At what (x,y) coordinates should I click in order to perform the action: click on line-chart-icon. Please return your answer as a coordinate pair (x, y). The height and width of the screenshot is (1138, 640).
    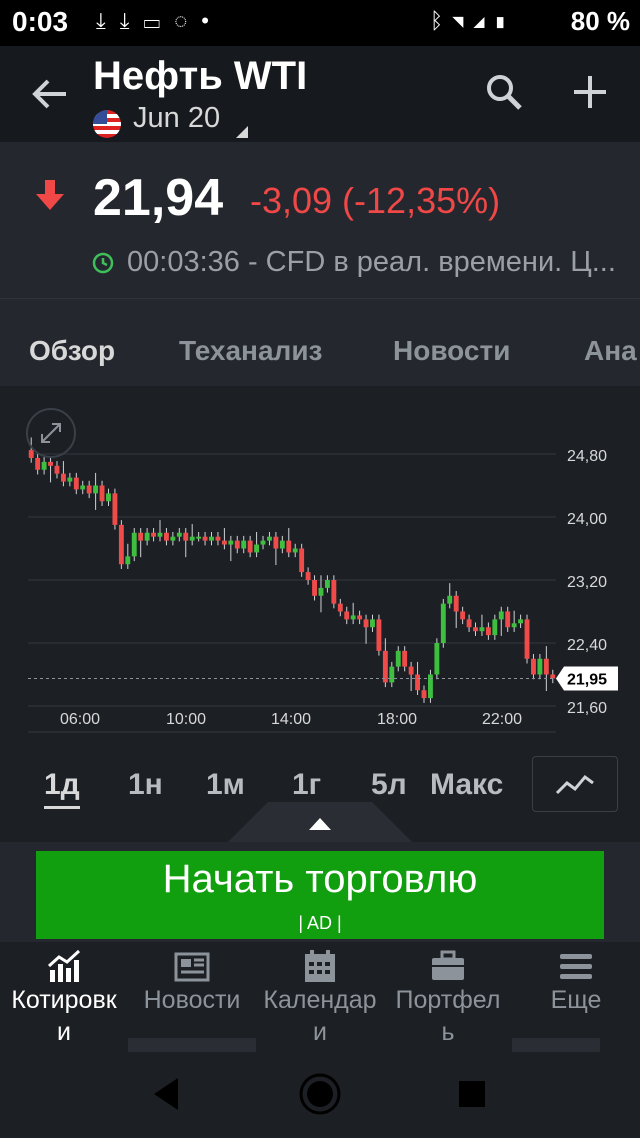
    Looking at the image, I should click on (574, 784).